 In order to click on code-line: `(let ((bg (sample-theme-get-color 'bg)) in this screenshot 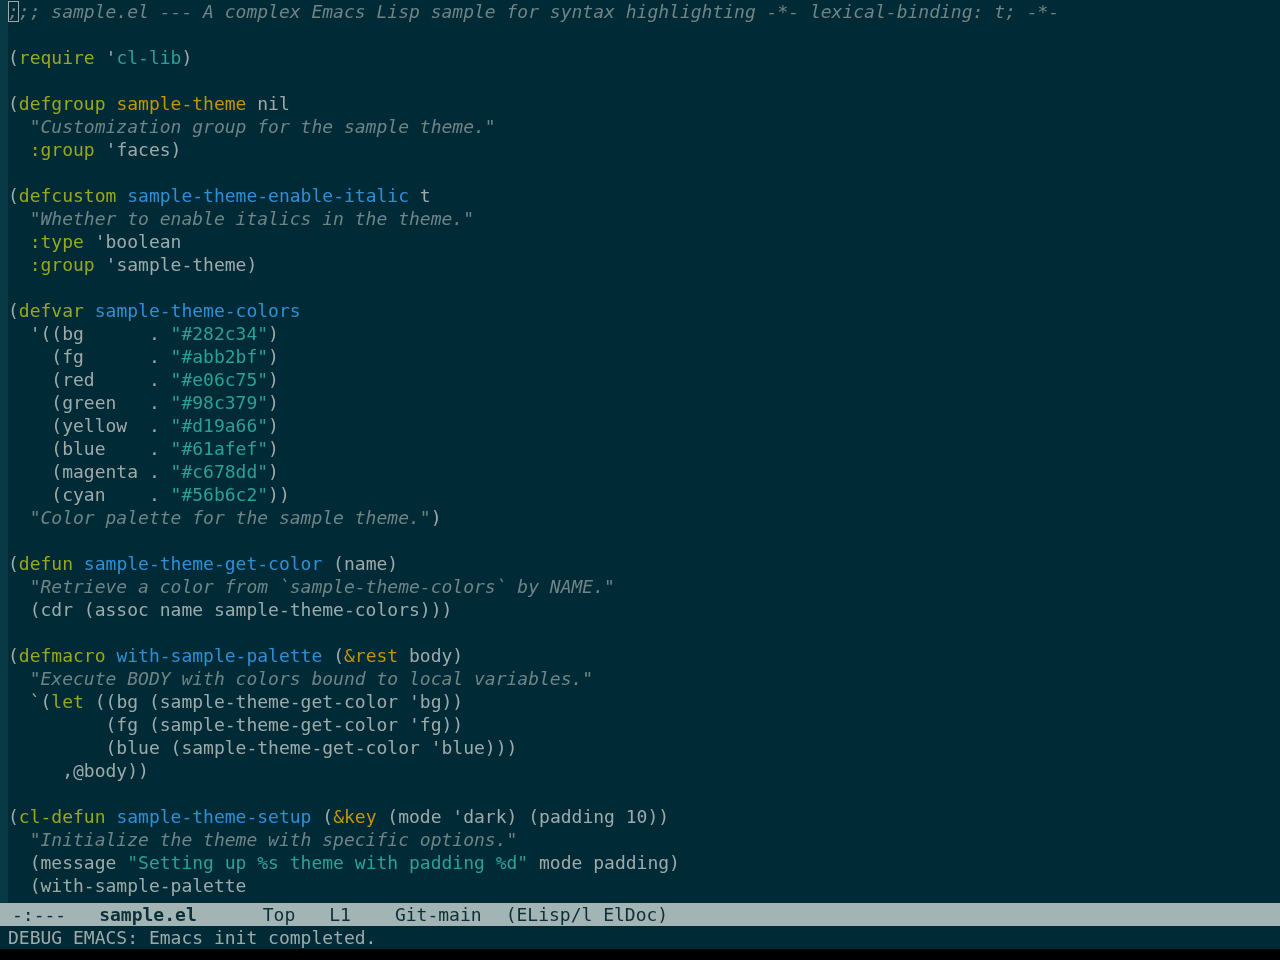, I will do `click(246, 701)`.